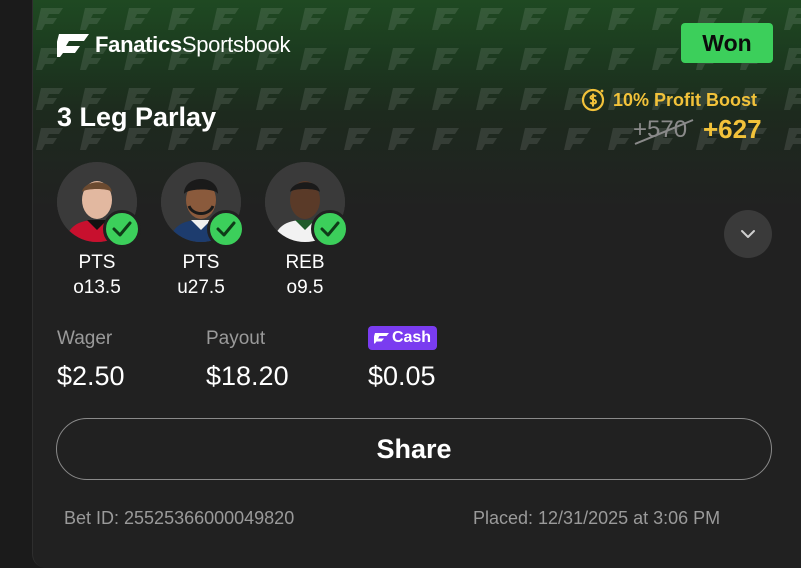 Image resolution: width=801 pixels, height=568 pixels. What do you see at coordinates (236, 338) in the screenshot?
I see `payout-label: Payout` at bounding box center [236, 338].